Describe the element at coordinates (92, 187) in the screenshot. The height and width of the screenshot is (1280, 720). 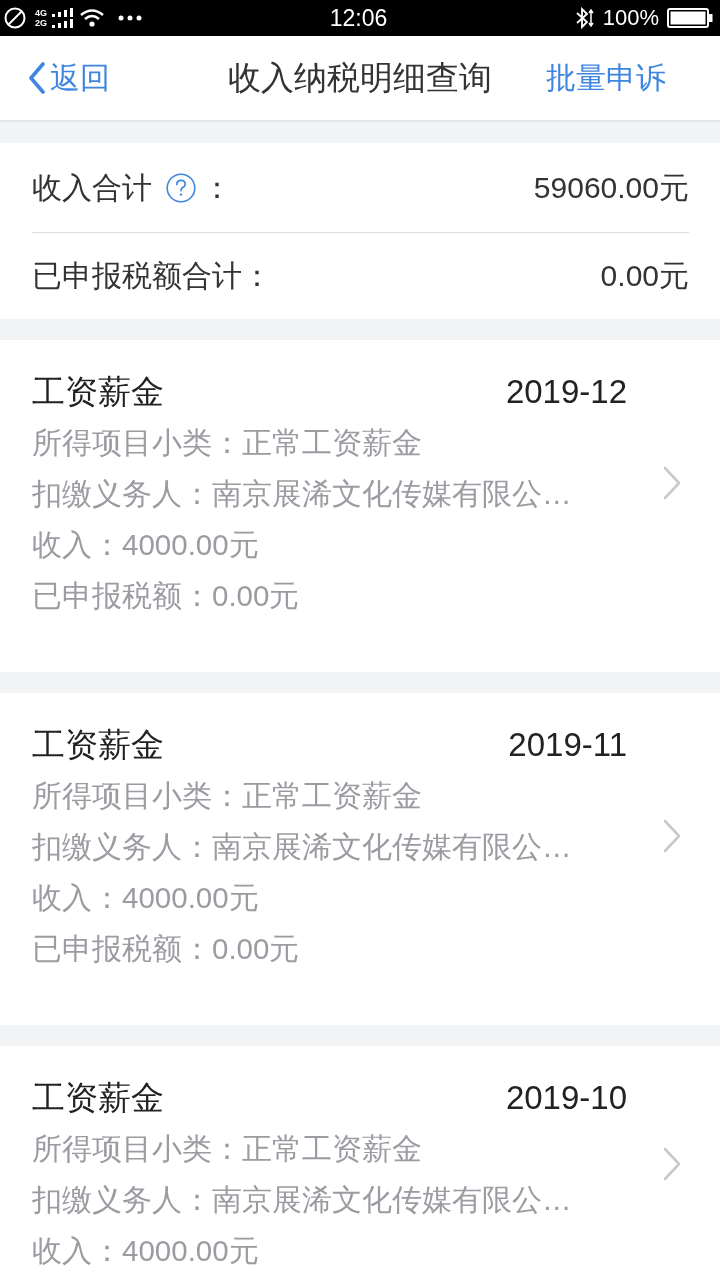
I see `summary-label: 收入合计` at that location.